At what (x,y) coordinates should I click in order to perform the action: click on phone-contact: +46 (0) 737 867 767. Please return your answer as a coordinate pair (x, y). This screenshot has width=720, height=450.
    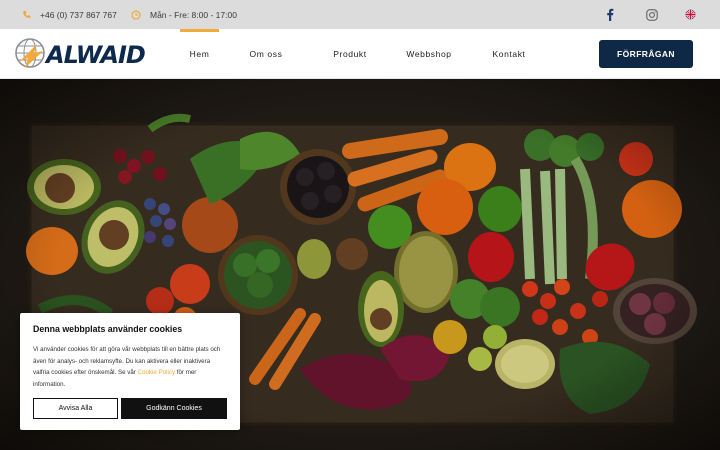
    Looking at the image, I should click on (69, 14).